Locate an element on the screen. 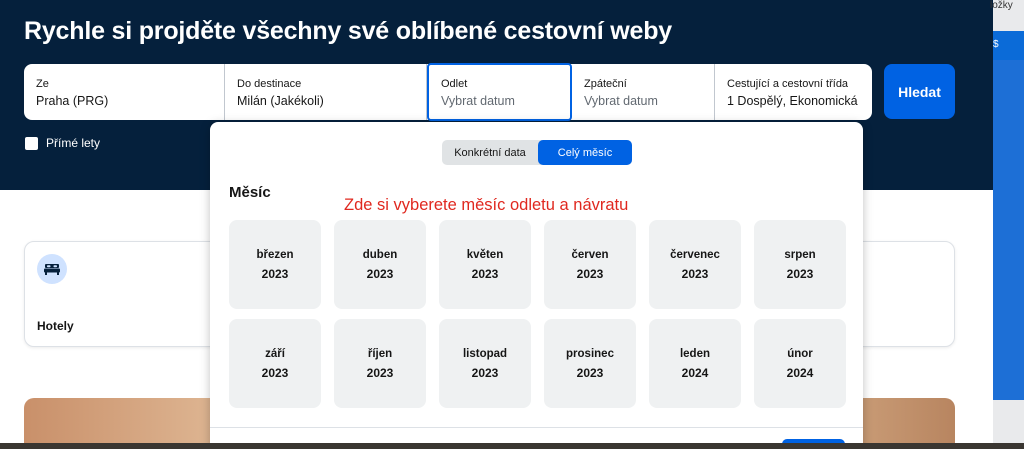  departure-date-field: Odlet Vybrat datum is located at coordinates (499, 92).